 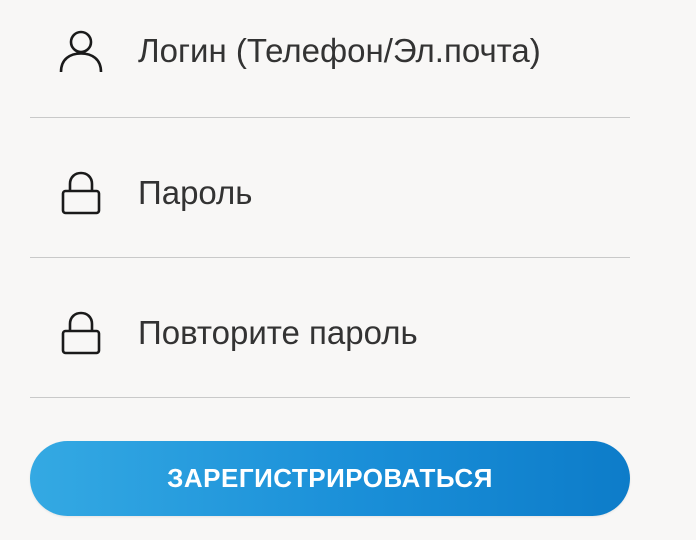 I want to click on password-repeat-input, so click(x=373, y=333).